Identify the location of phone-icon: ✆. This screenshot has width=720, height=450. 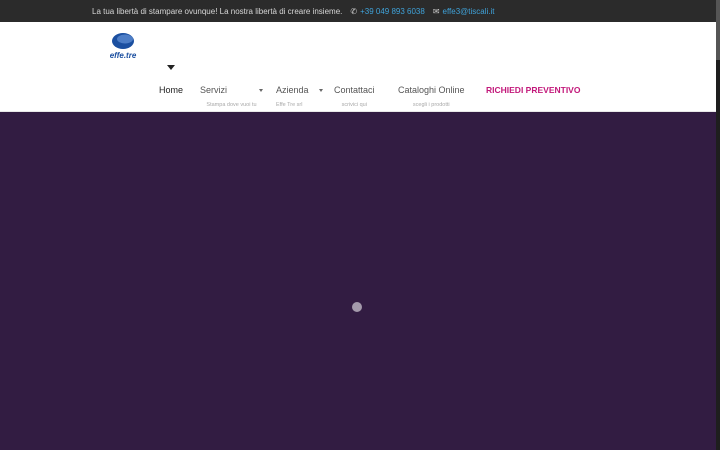
(354, 11).